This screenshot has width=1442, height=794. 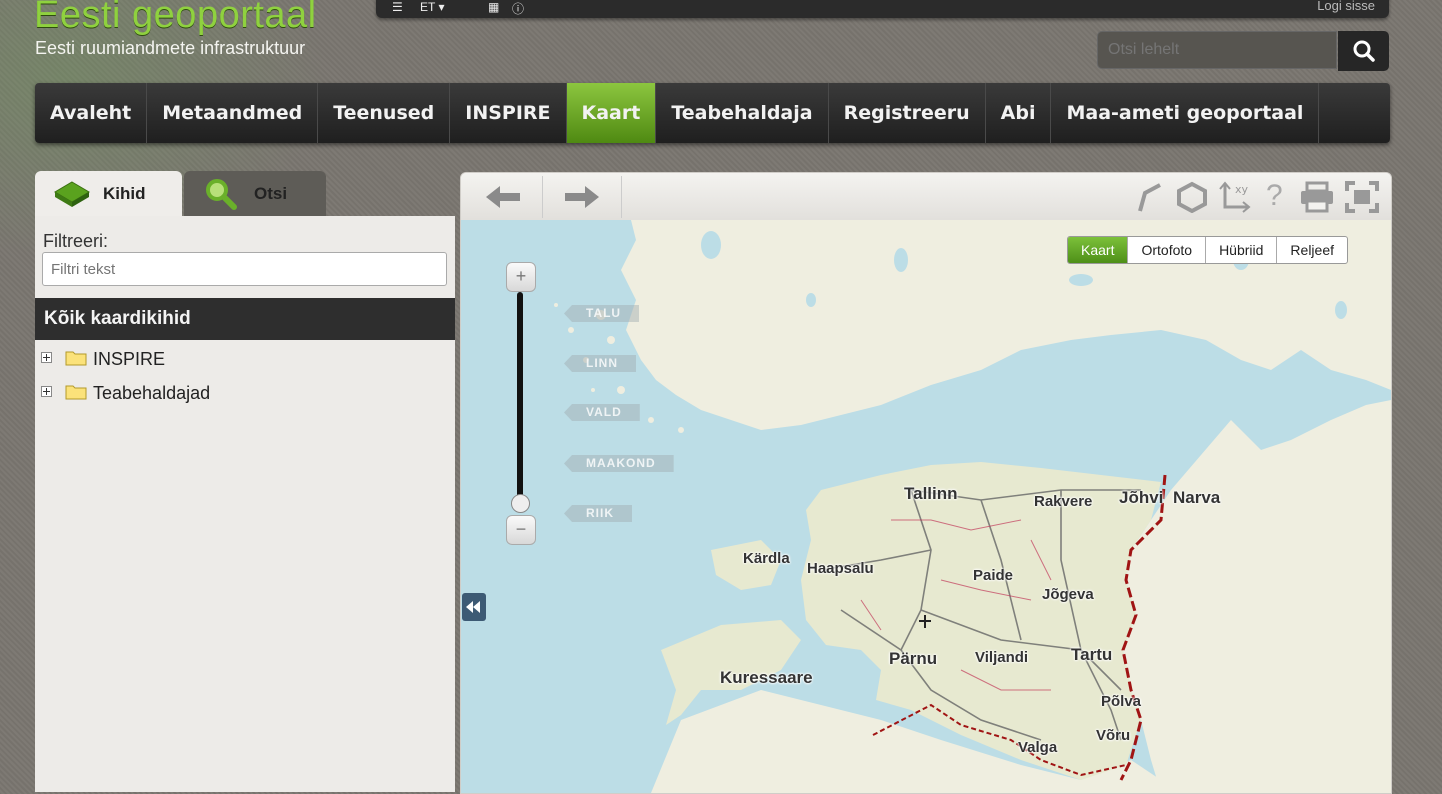 I want to click on filter-label: Filtreeri:, so click(x=76, y=241).